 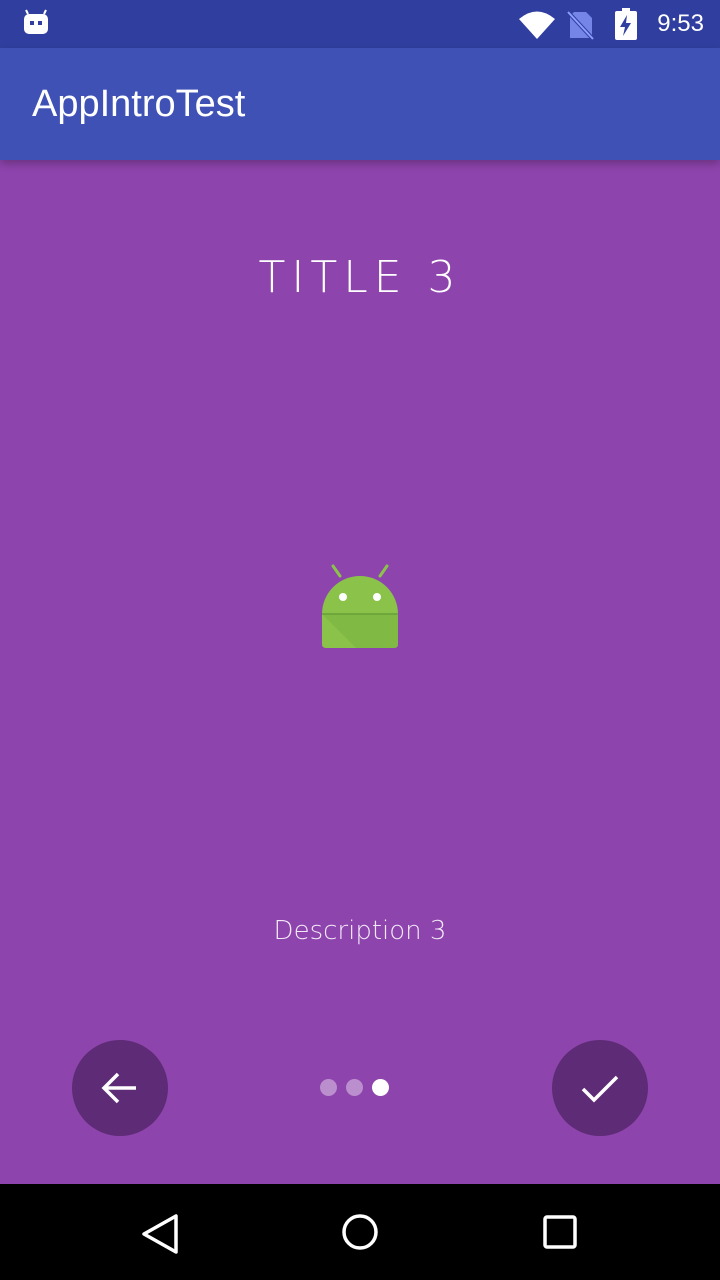 I want to click on arrow-left-icon, so click(x=118, y=1088).